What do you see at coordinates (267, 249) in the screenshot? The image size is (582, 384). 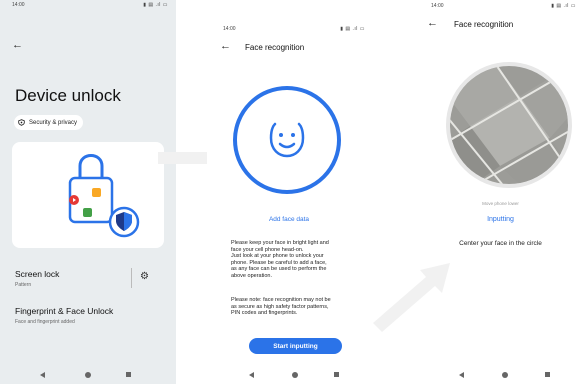 I see `instruction-line: face your cell phone head-on.` at bounding box center [267, 249].